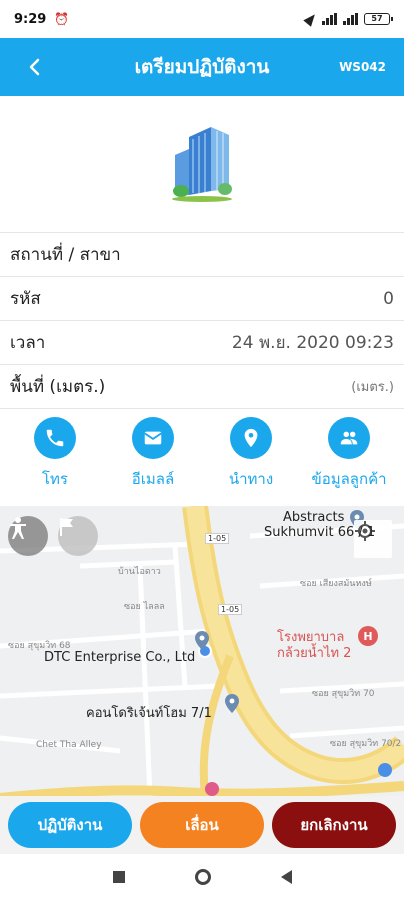 This screenshot has width=404, height=900. Describe the element at coordinates (78, 536) in the screenshot. I see `flag-button` at that location.